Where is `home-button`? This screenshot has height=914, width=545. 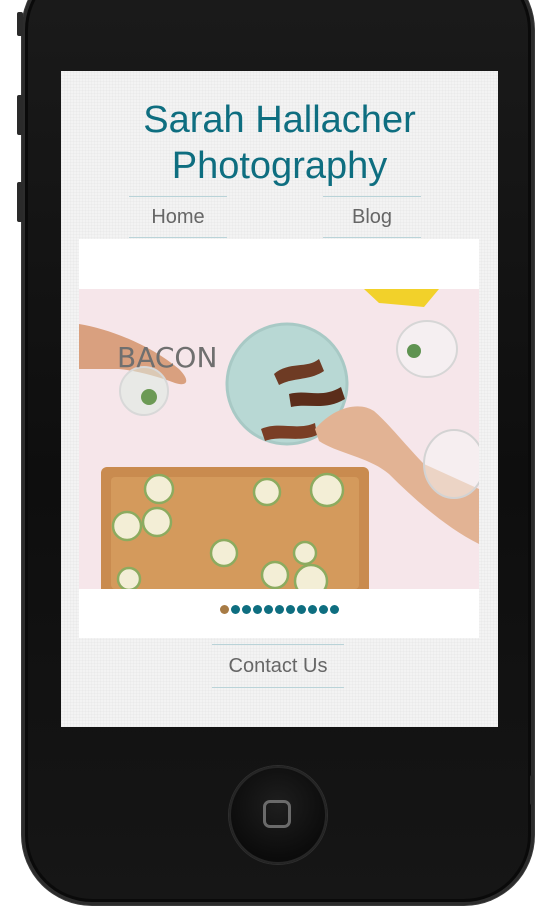
home-button is located at coordinates (278, 815).